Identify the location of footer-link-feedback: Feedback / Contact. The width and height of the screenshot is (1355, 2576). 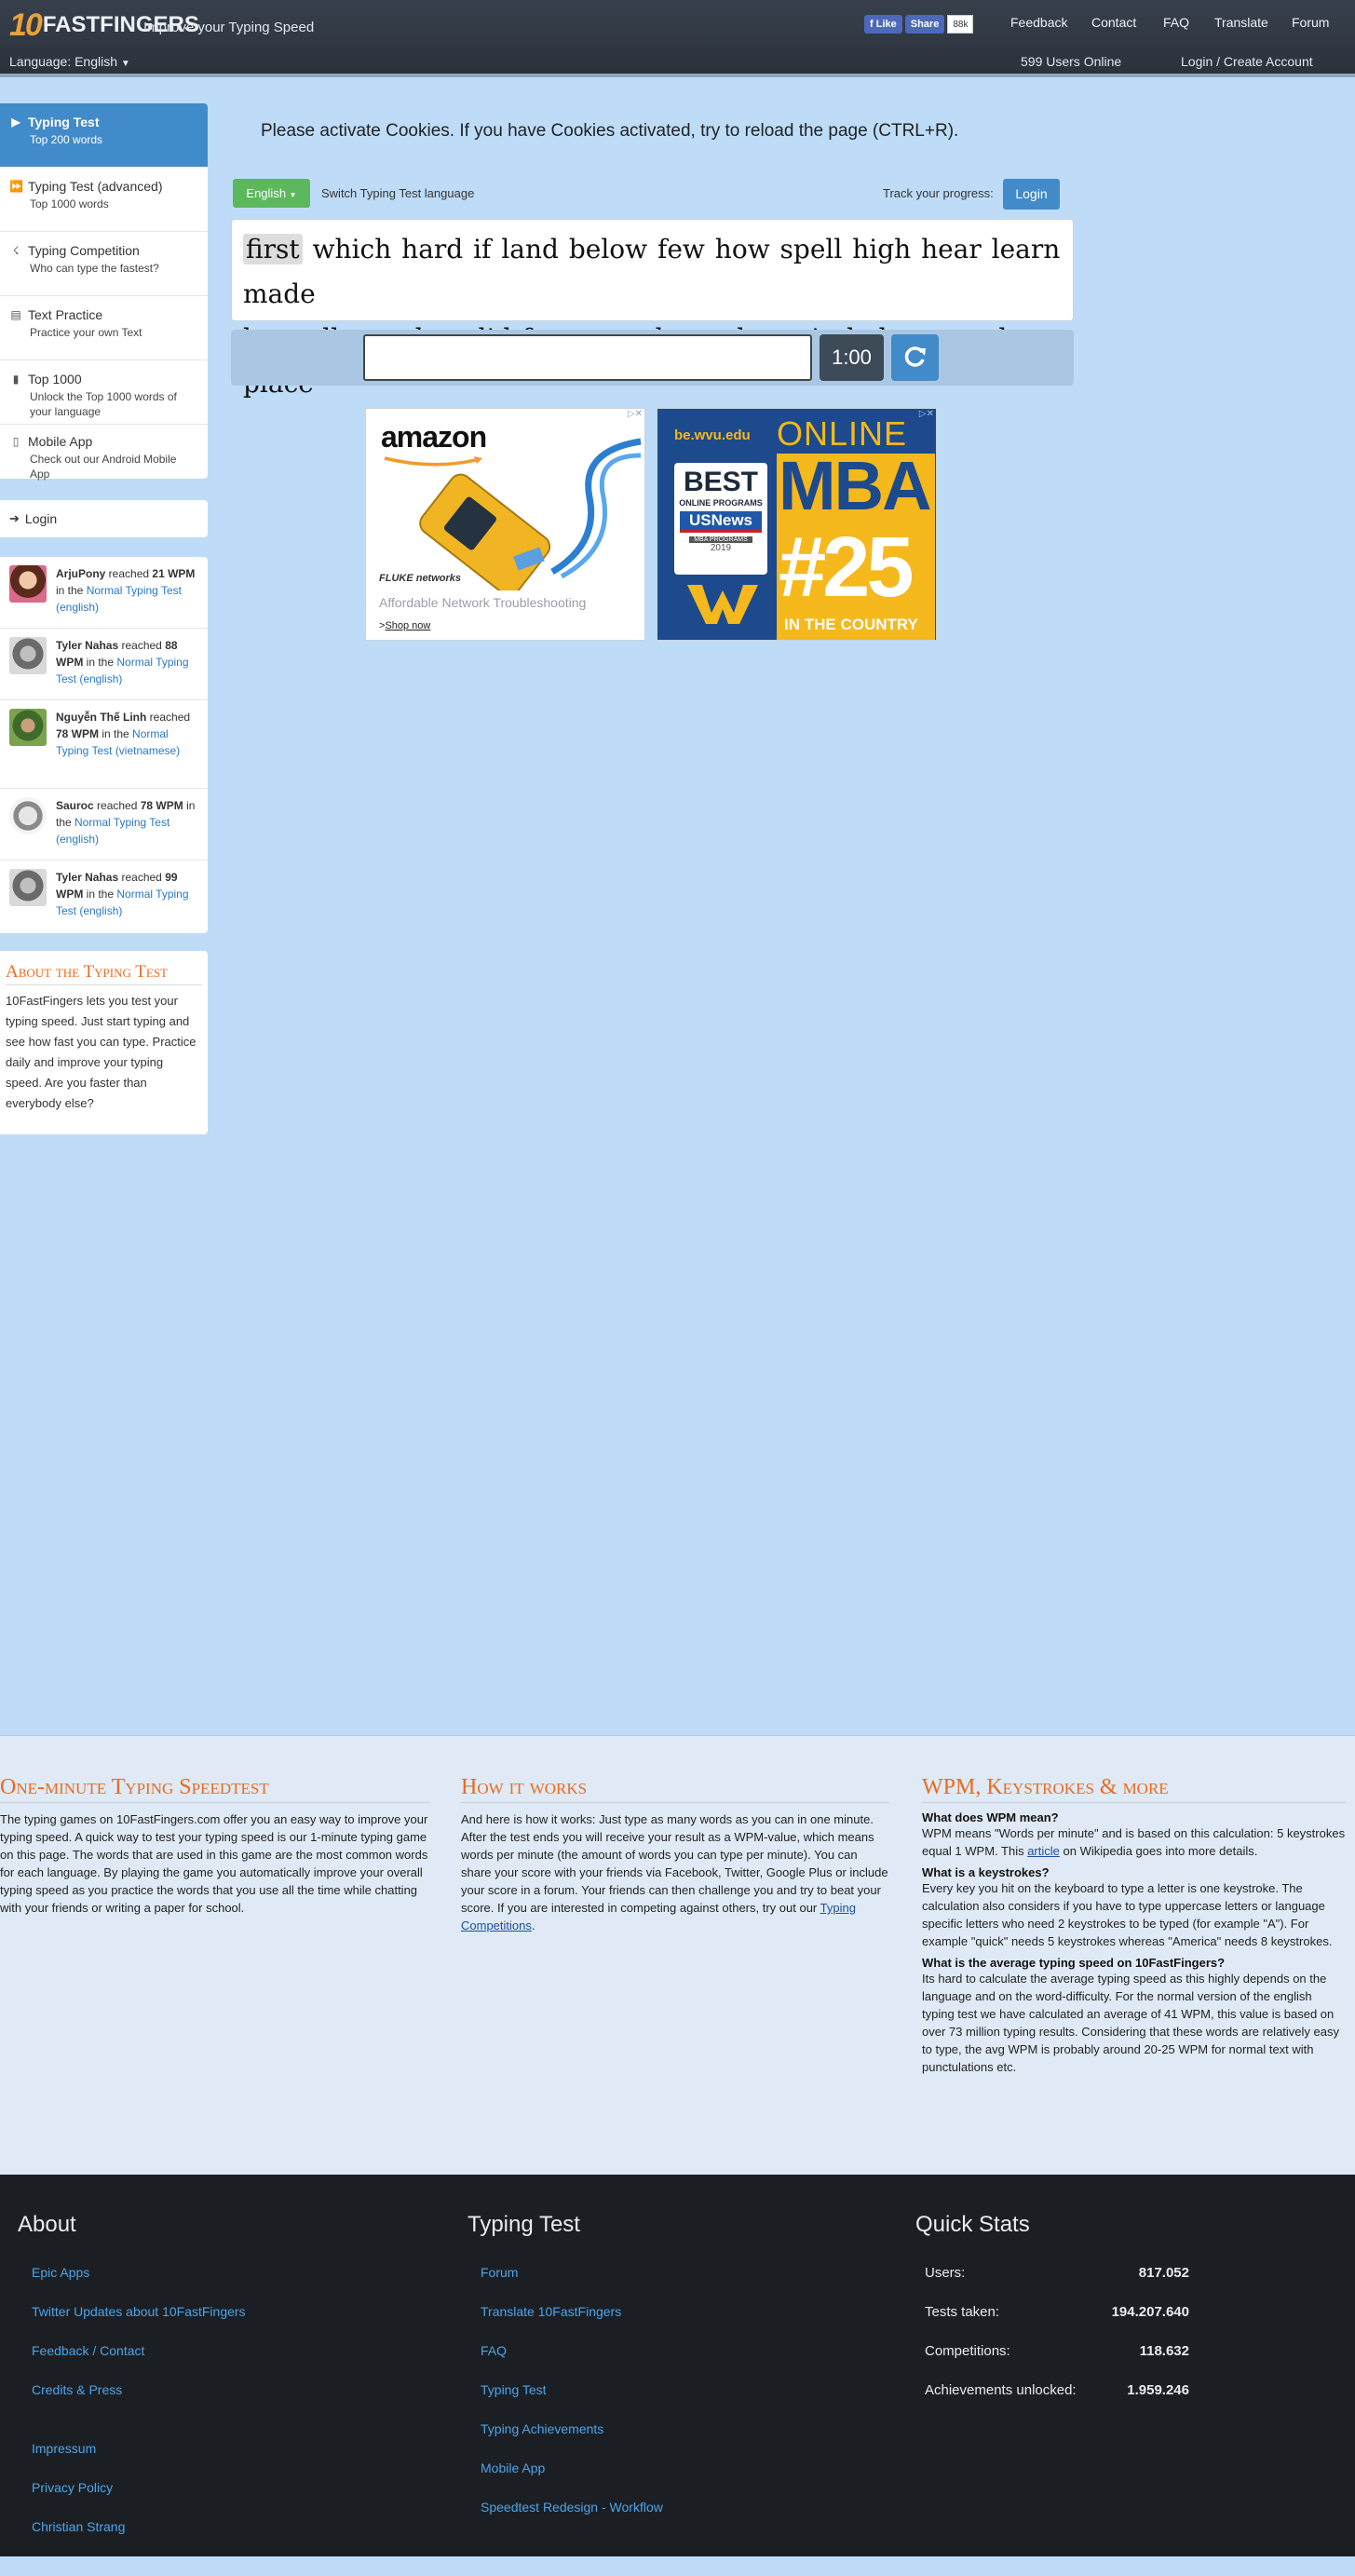
(88, 2350).